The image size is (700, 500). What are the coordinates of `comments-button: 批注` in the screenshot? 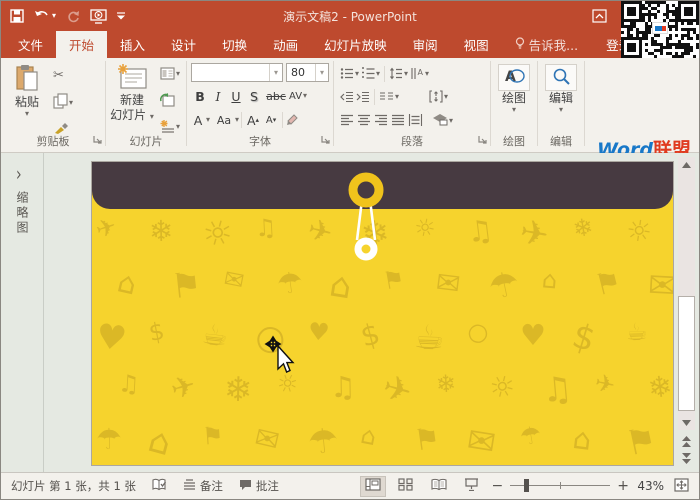 It's located at (259, 486).